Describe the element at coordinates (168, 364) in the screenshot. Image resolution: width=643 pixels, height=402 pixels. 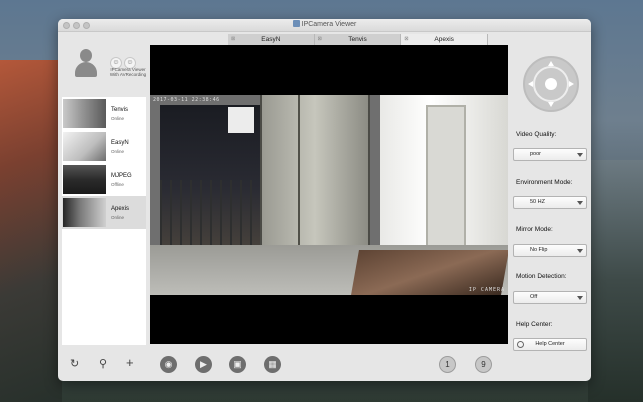
I see `camera-icon: ◉` at that location.